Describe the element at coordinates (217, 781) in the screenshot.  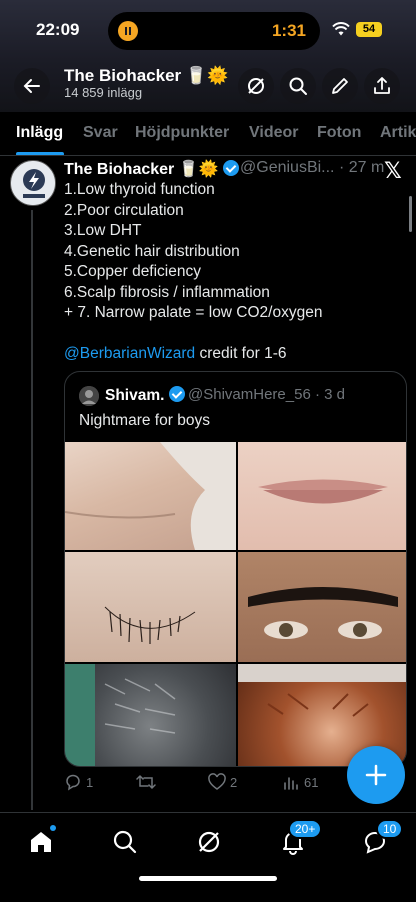
I see `heart-icon` at that location.